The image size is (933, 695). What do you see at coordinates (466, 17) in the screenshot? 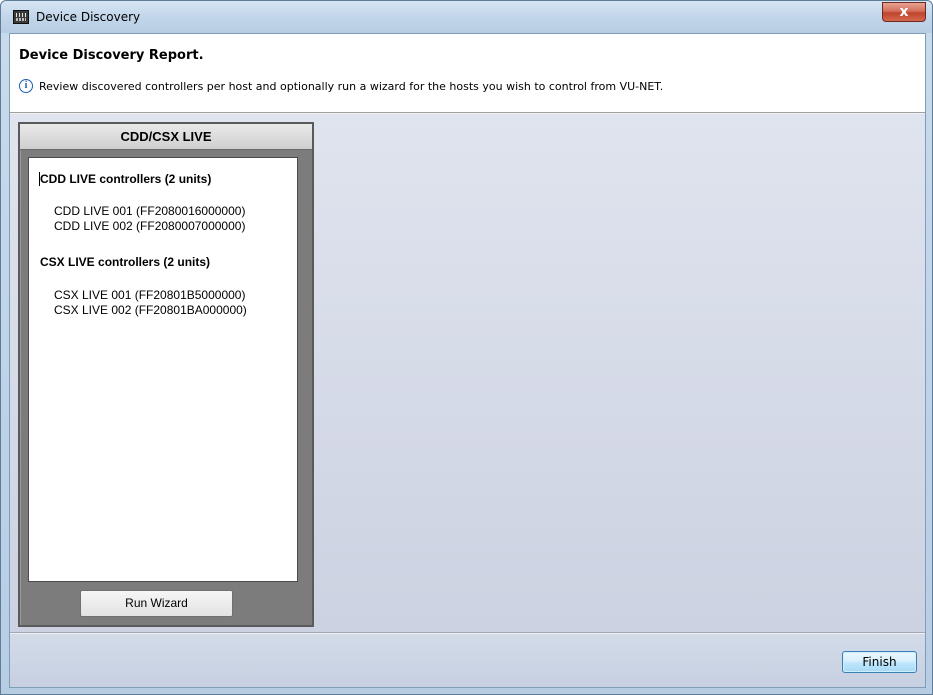
I see `title-bar: Device Discovery x` at bounding box center [466, 17].